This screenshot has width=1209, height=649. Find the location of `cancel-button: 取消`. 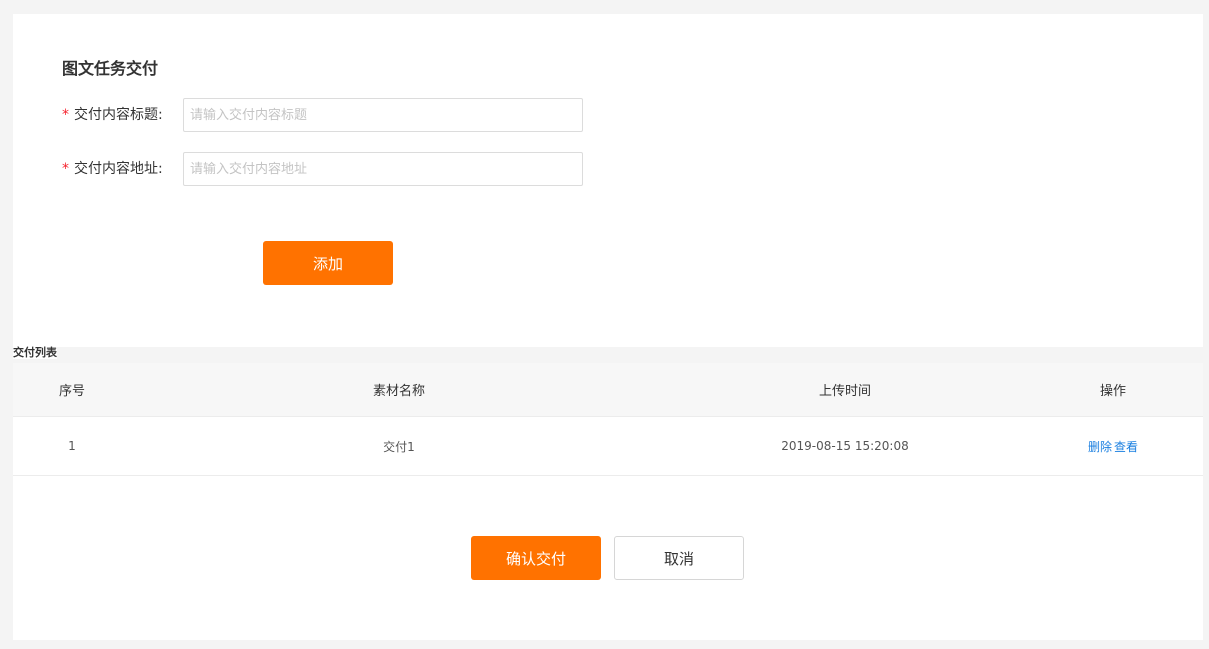

cancel-button: 取消 is located at coordinates (679, 558).